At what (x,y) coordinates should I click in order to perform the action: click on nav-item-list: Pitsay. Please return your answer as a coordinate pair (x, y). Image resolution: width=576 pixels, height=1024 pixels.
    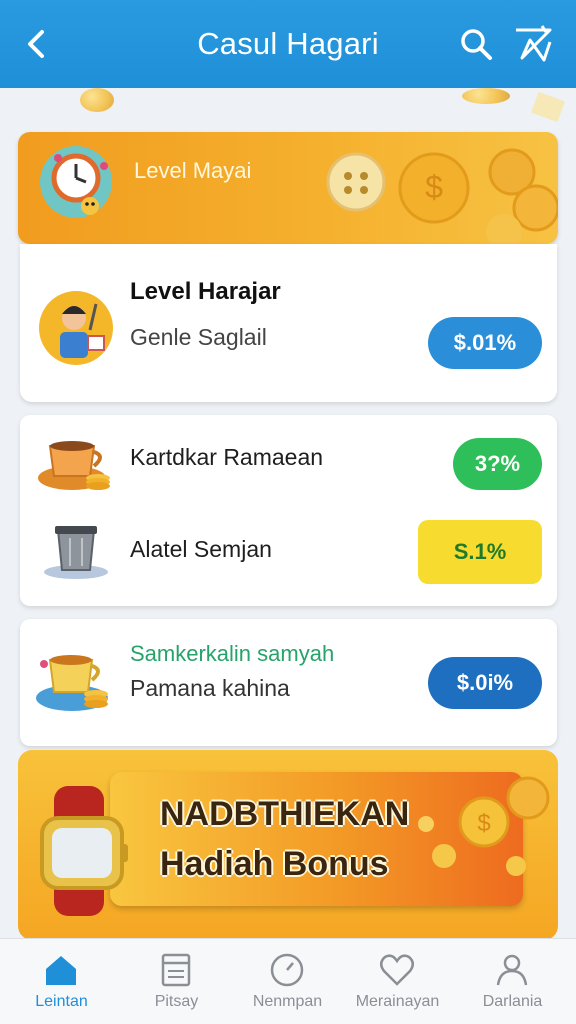
    Looking at the image, I should click on (176, 981).